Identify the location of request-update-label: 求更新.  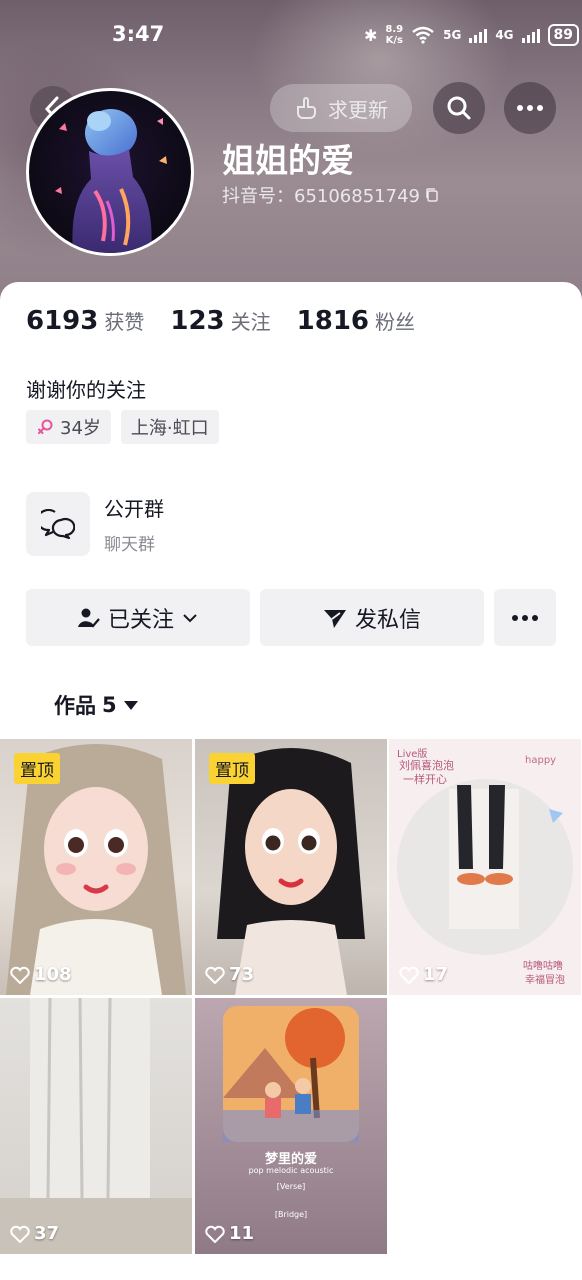
(358, 109).